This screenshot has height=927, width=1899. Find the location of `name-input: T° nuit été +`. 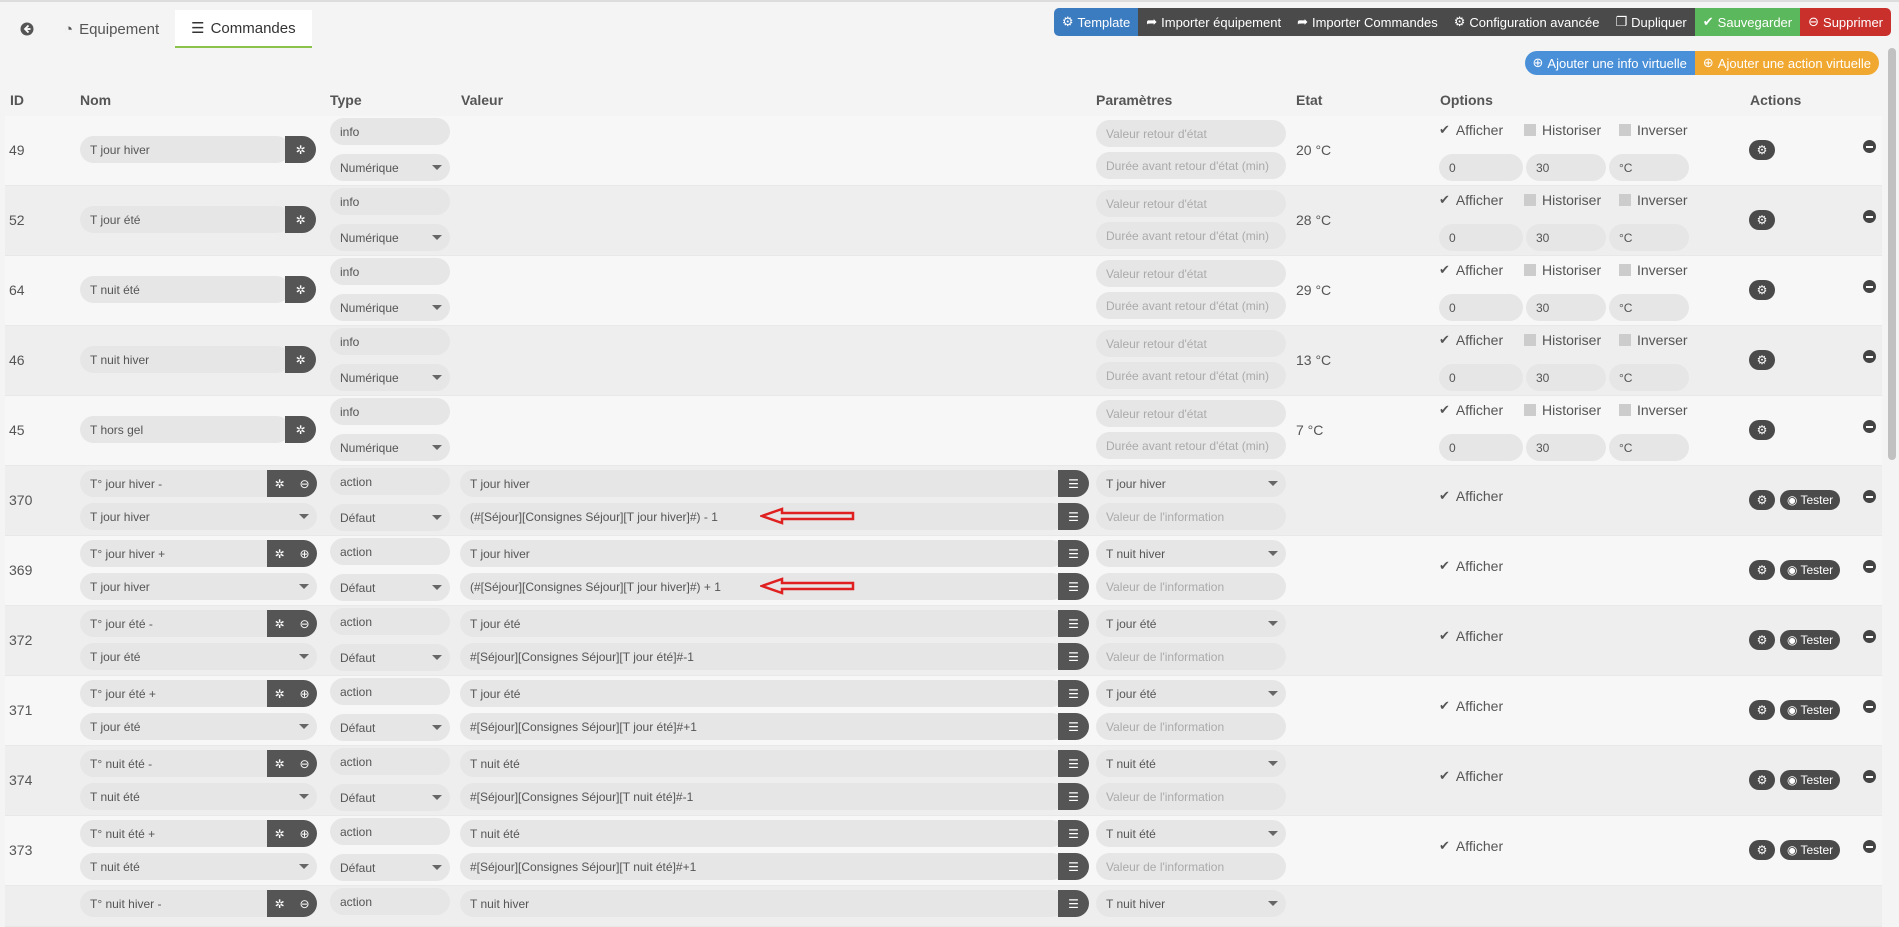

name-input: T° nuit été + is located at coordinates (180, 833).